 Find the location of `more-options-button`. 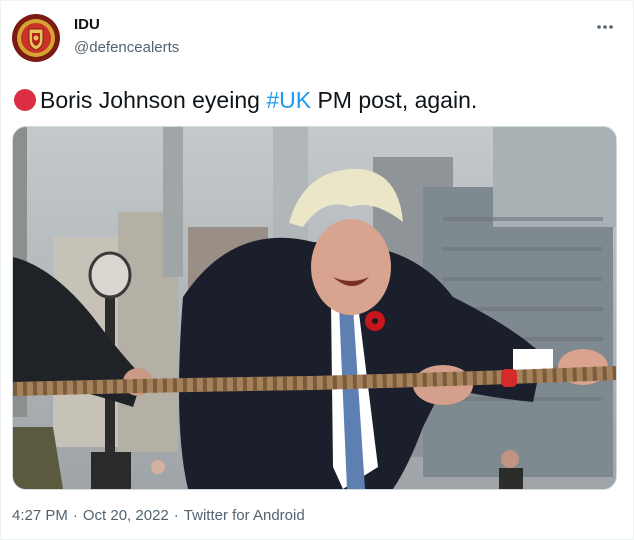

more-options-button is located at coordinates (605, 27).